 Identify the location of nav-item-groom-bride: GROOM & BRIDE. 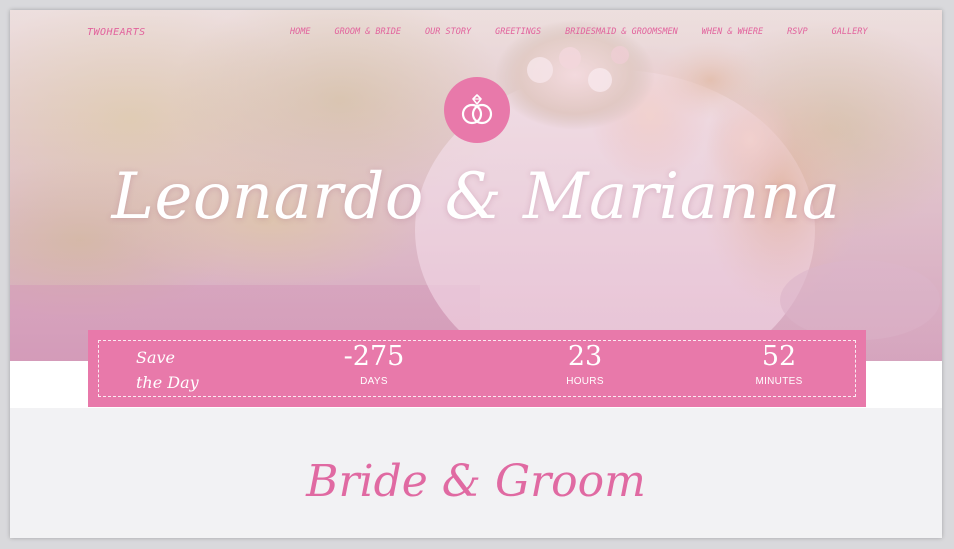
(367, 32).